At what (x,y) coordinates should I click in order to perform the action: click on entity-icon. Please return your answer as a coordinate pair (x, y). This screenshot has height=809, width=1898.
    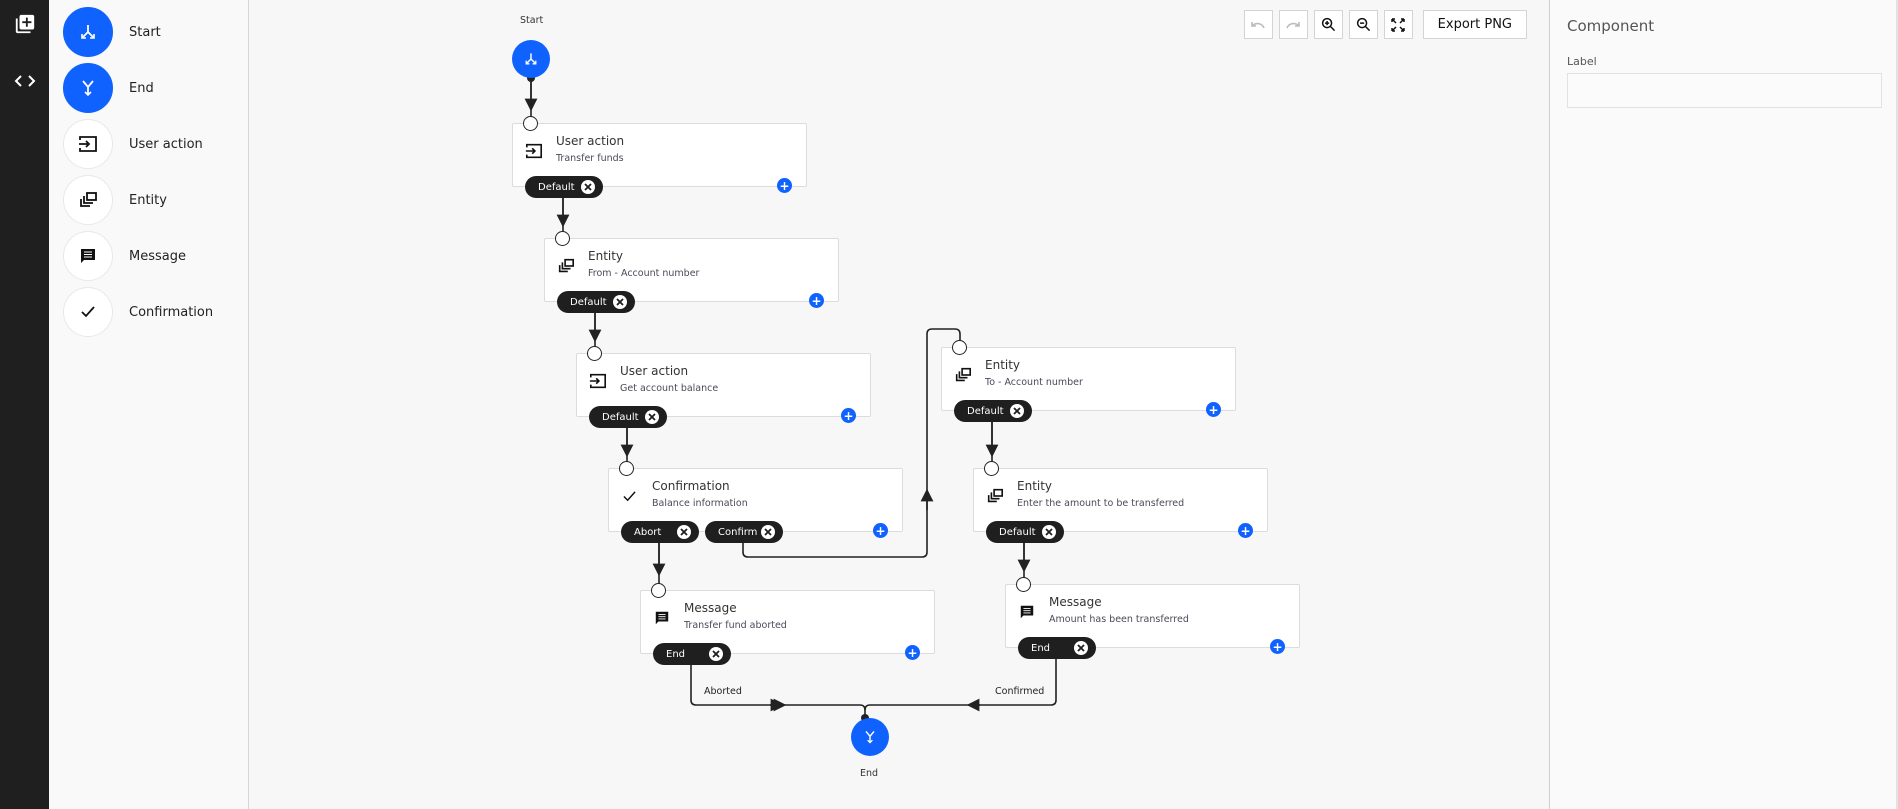
    Looking at the image, I should click on (995, 495).